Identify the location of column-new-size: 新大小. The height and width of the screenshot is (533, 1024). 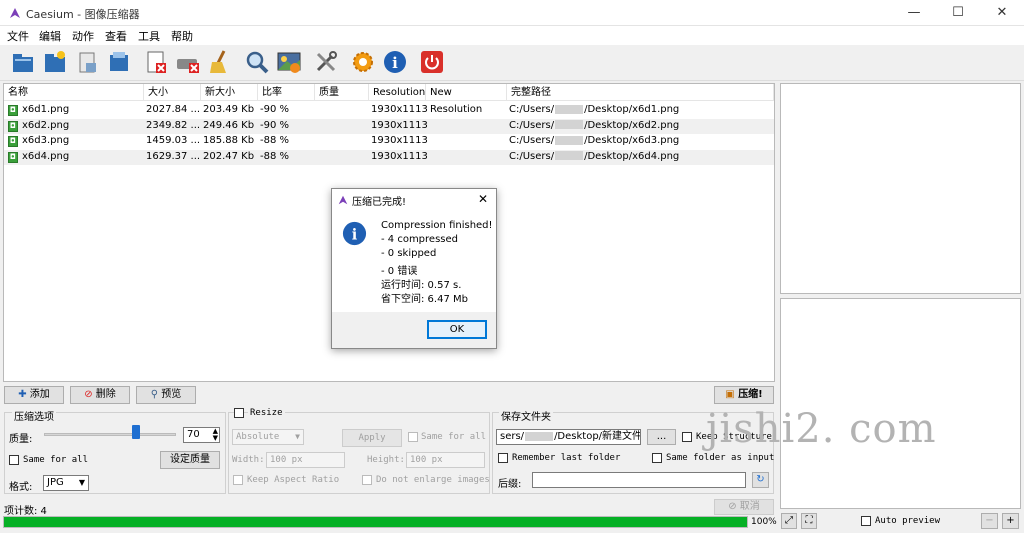
(229, 92).